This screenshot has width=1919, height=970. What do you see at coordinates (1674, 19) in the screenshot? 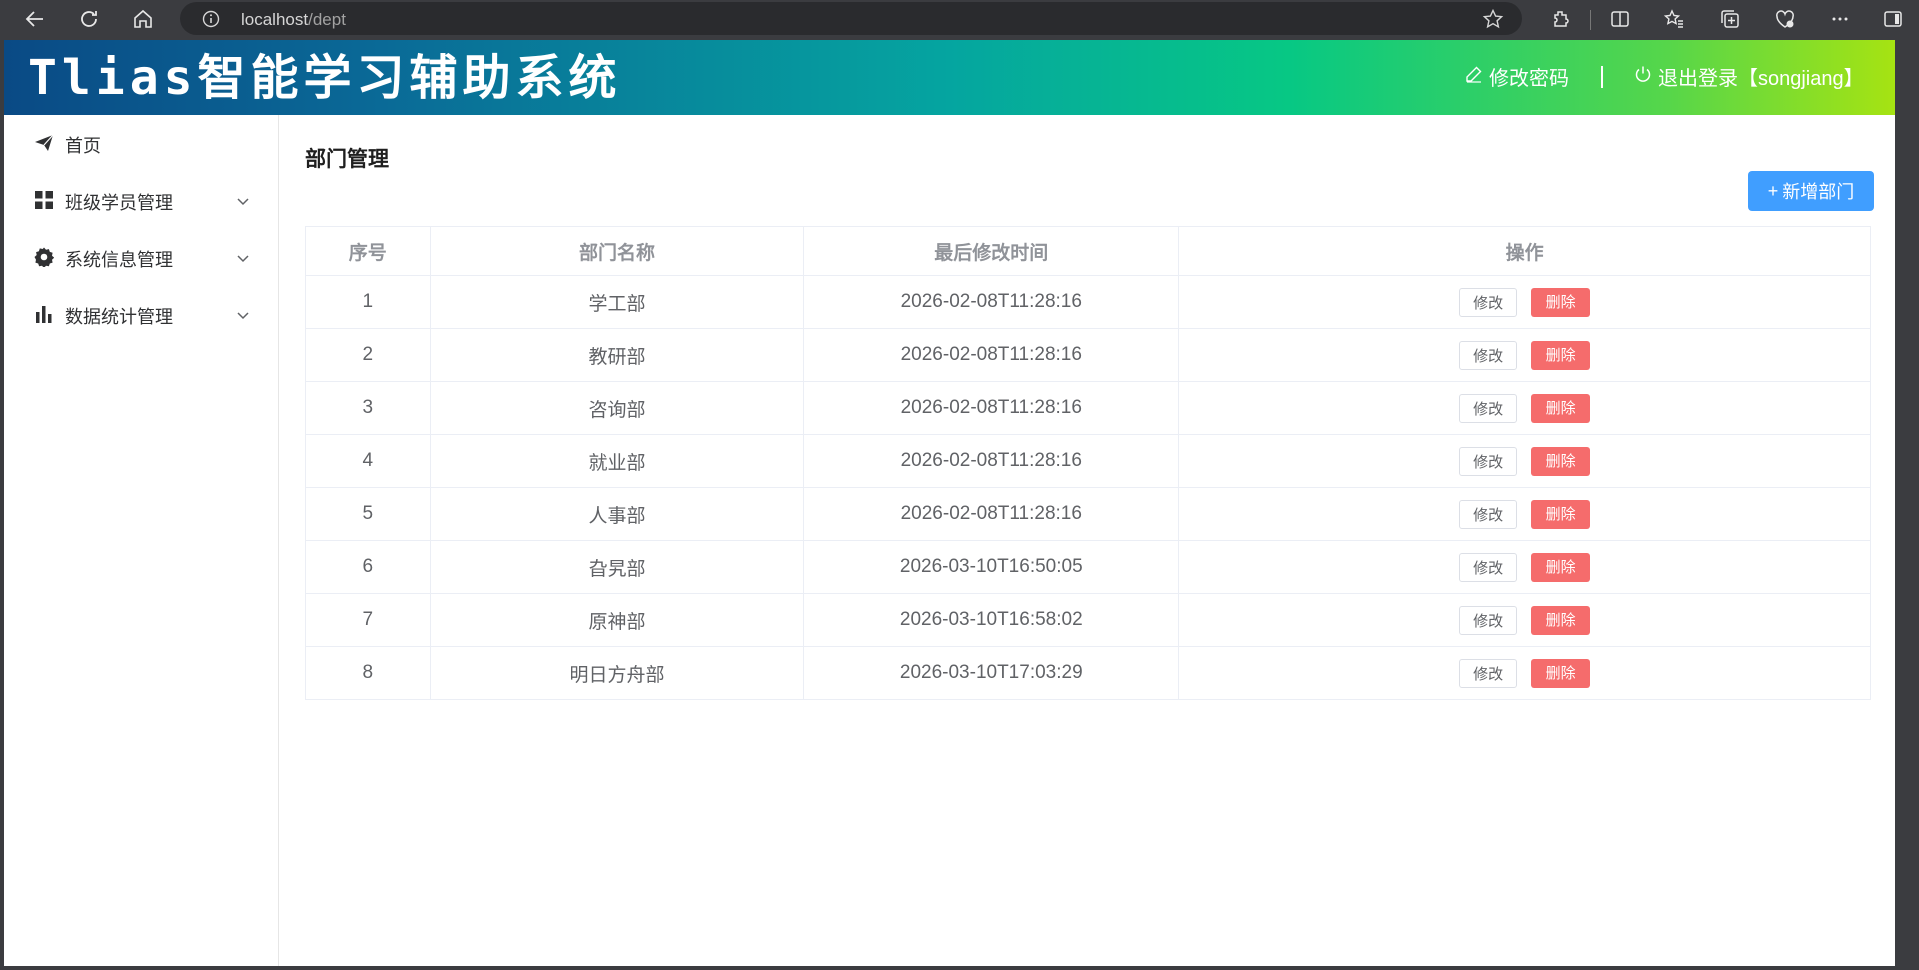
I see `favorites-icon` at bounding box center [1674, 19].